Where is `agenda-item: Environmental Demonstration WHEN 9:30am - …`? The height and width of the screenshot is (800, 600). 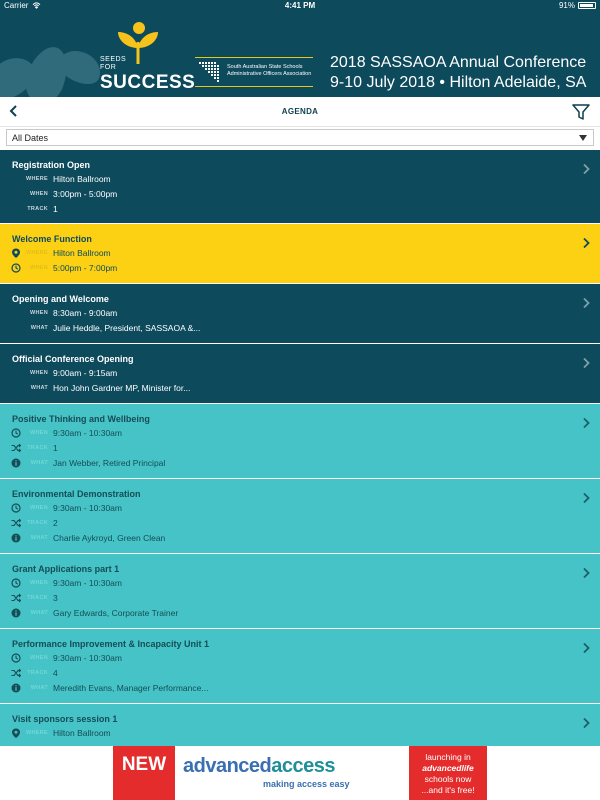 agenda-item: Environmental Demonstration WHEN 9:30am - … is located at coordinates (300, 516).